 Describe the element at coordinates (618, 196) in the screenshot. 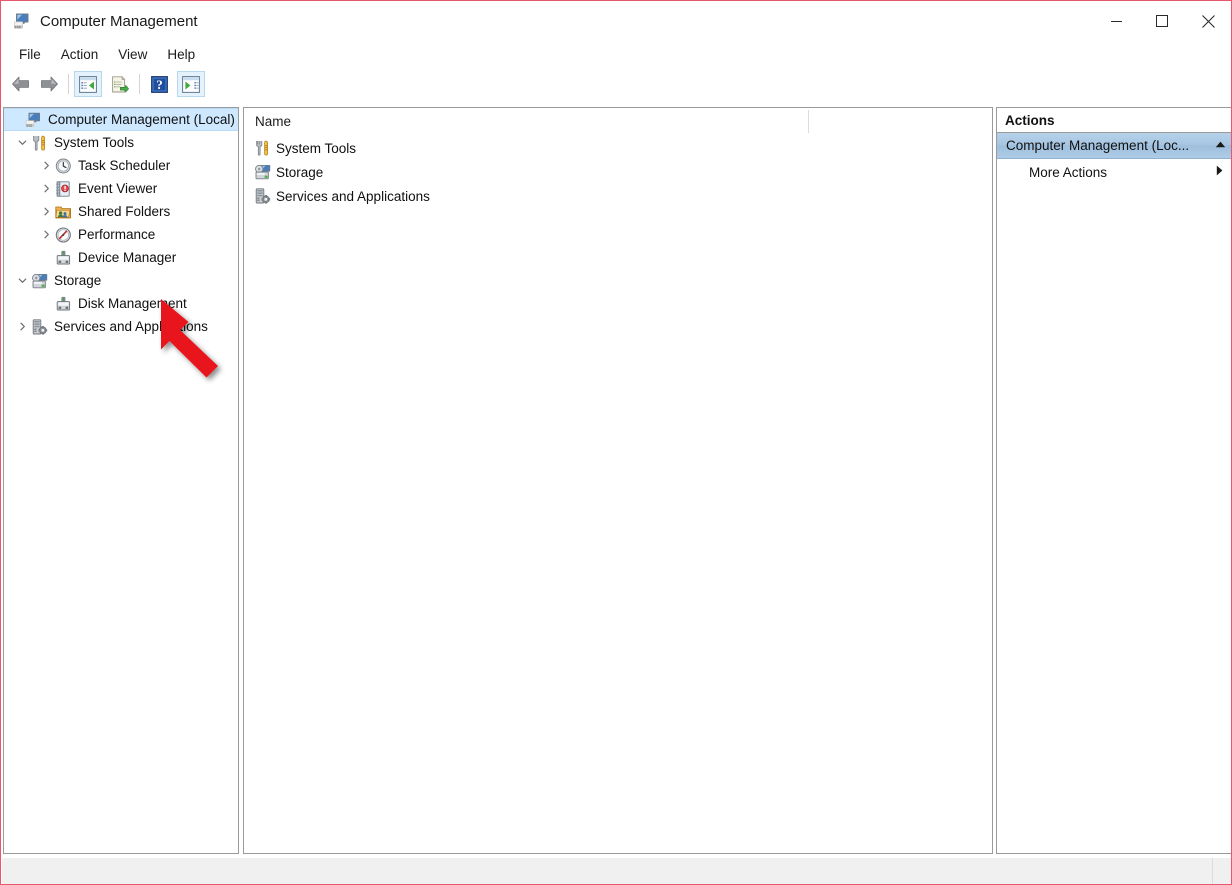

I see `list-item: Services and Applications` at that location.